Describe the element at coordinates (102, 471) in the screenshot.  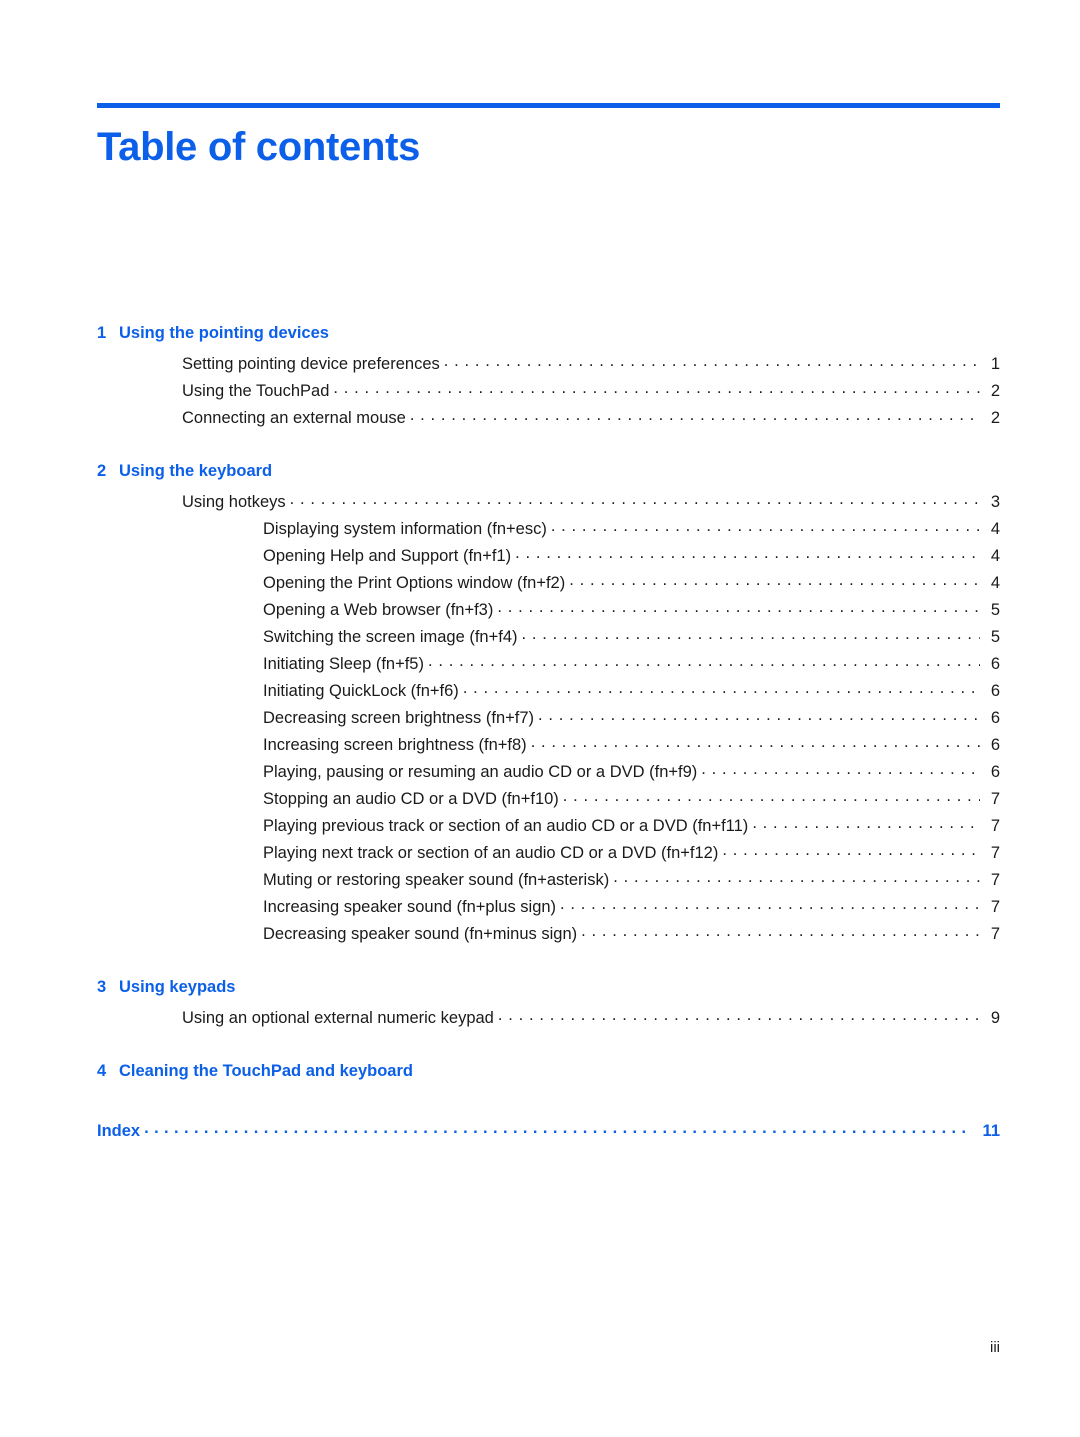
I see `toc-chapter-number: 2` at that location.